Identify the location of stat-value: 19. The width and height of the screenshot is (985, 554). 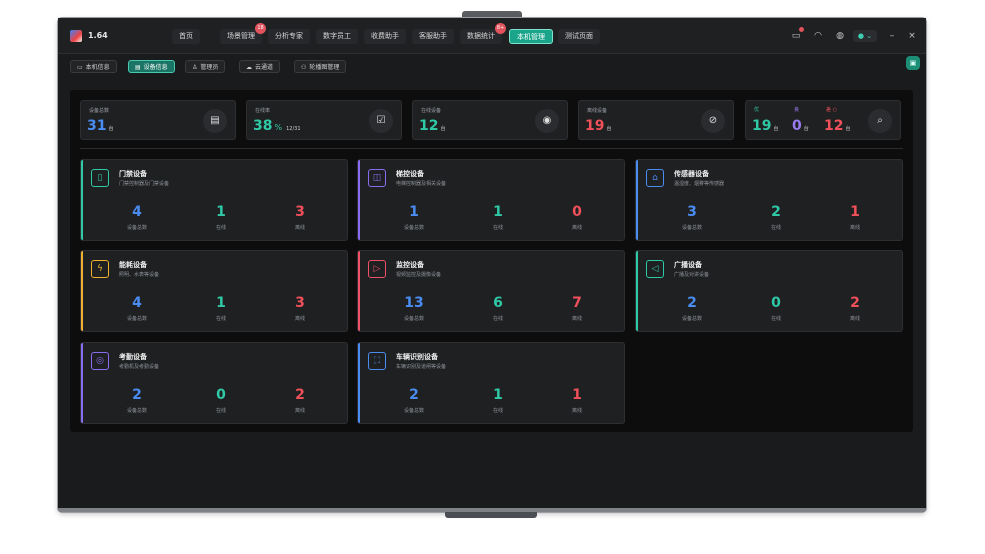
(595, 126).